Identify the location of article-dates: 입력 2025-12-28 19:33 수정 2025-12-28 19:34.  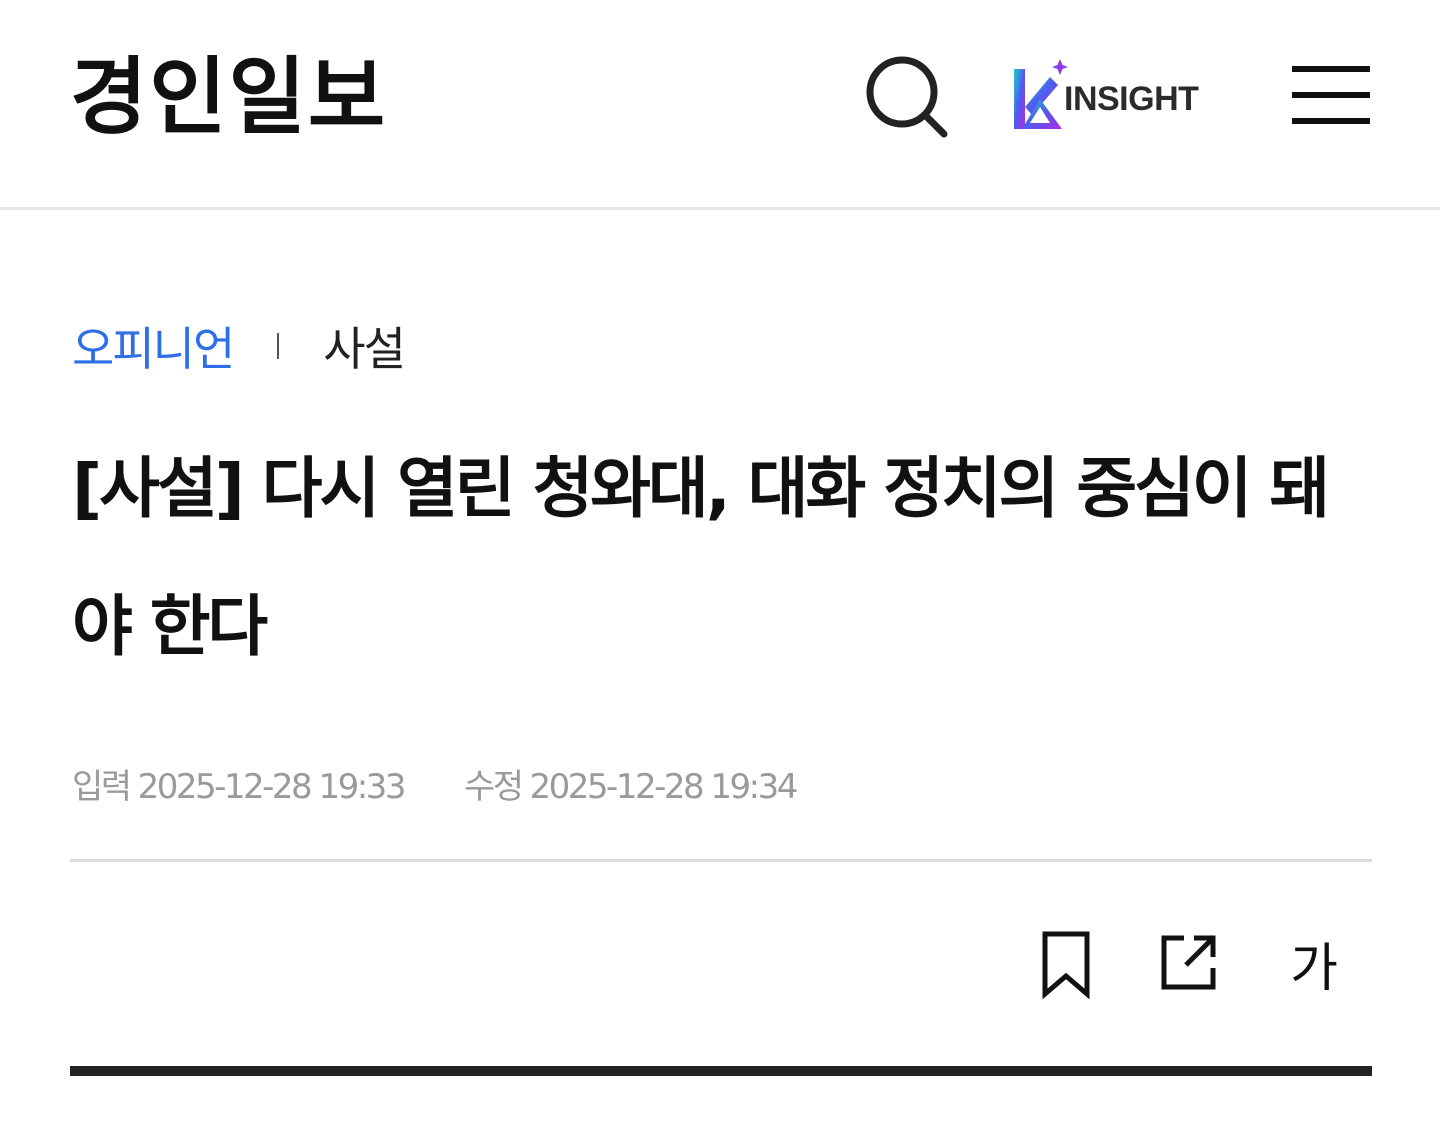
(435, 783).